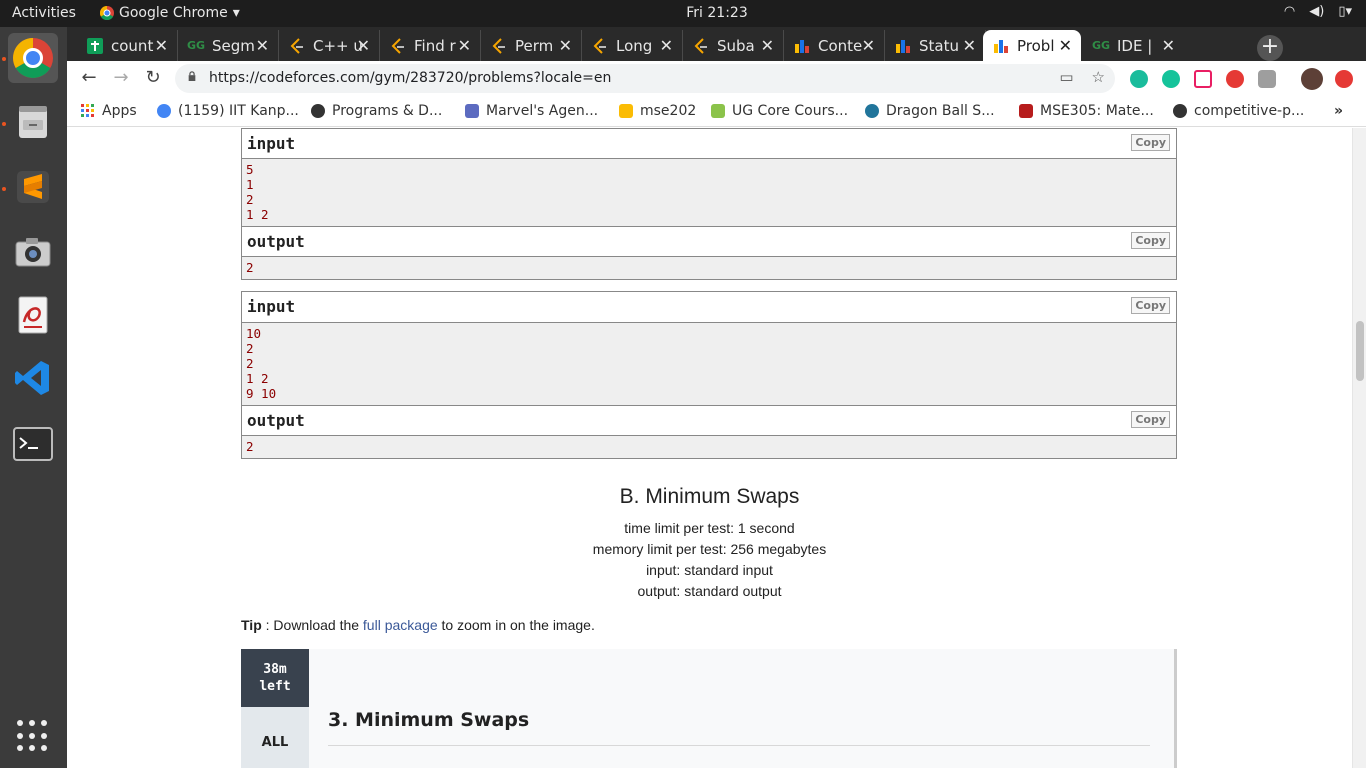  Describe the element at coordinates (89, 77) in the screenshot. I see `back-button: ←` at that location.